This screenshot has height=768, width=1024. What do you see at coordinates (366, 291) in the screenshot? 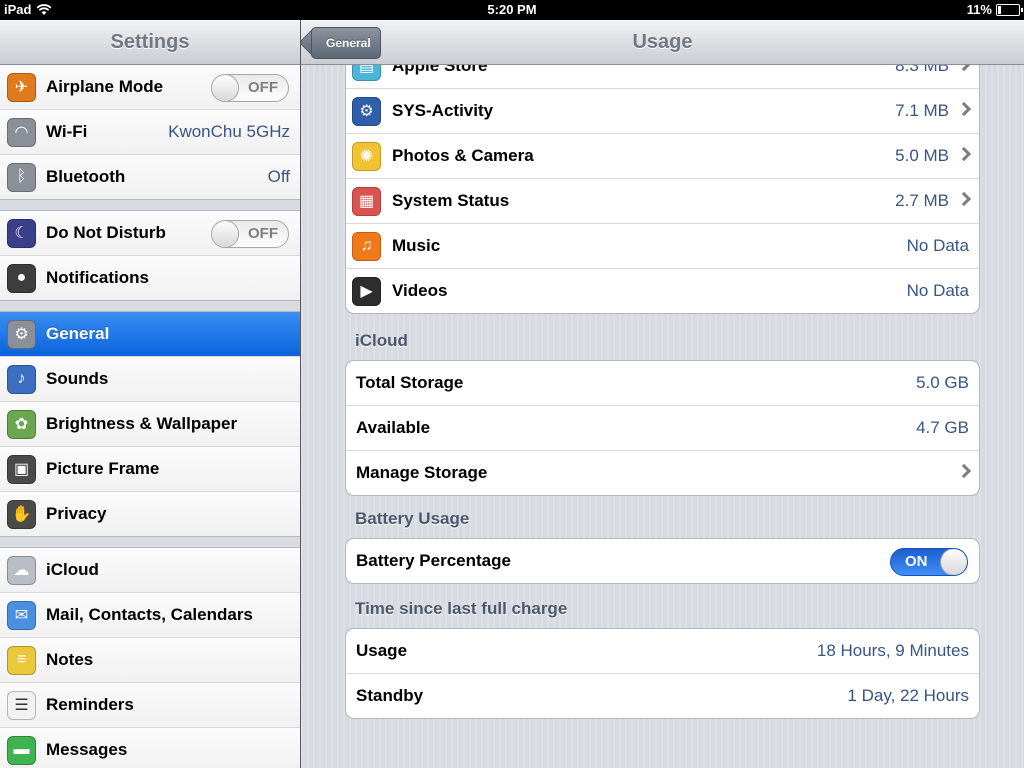
I see `videos-icon: ▶` at bounding box center [366, 291].